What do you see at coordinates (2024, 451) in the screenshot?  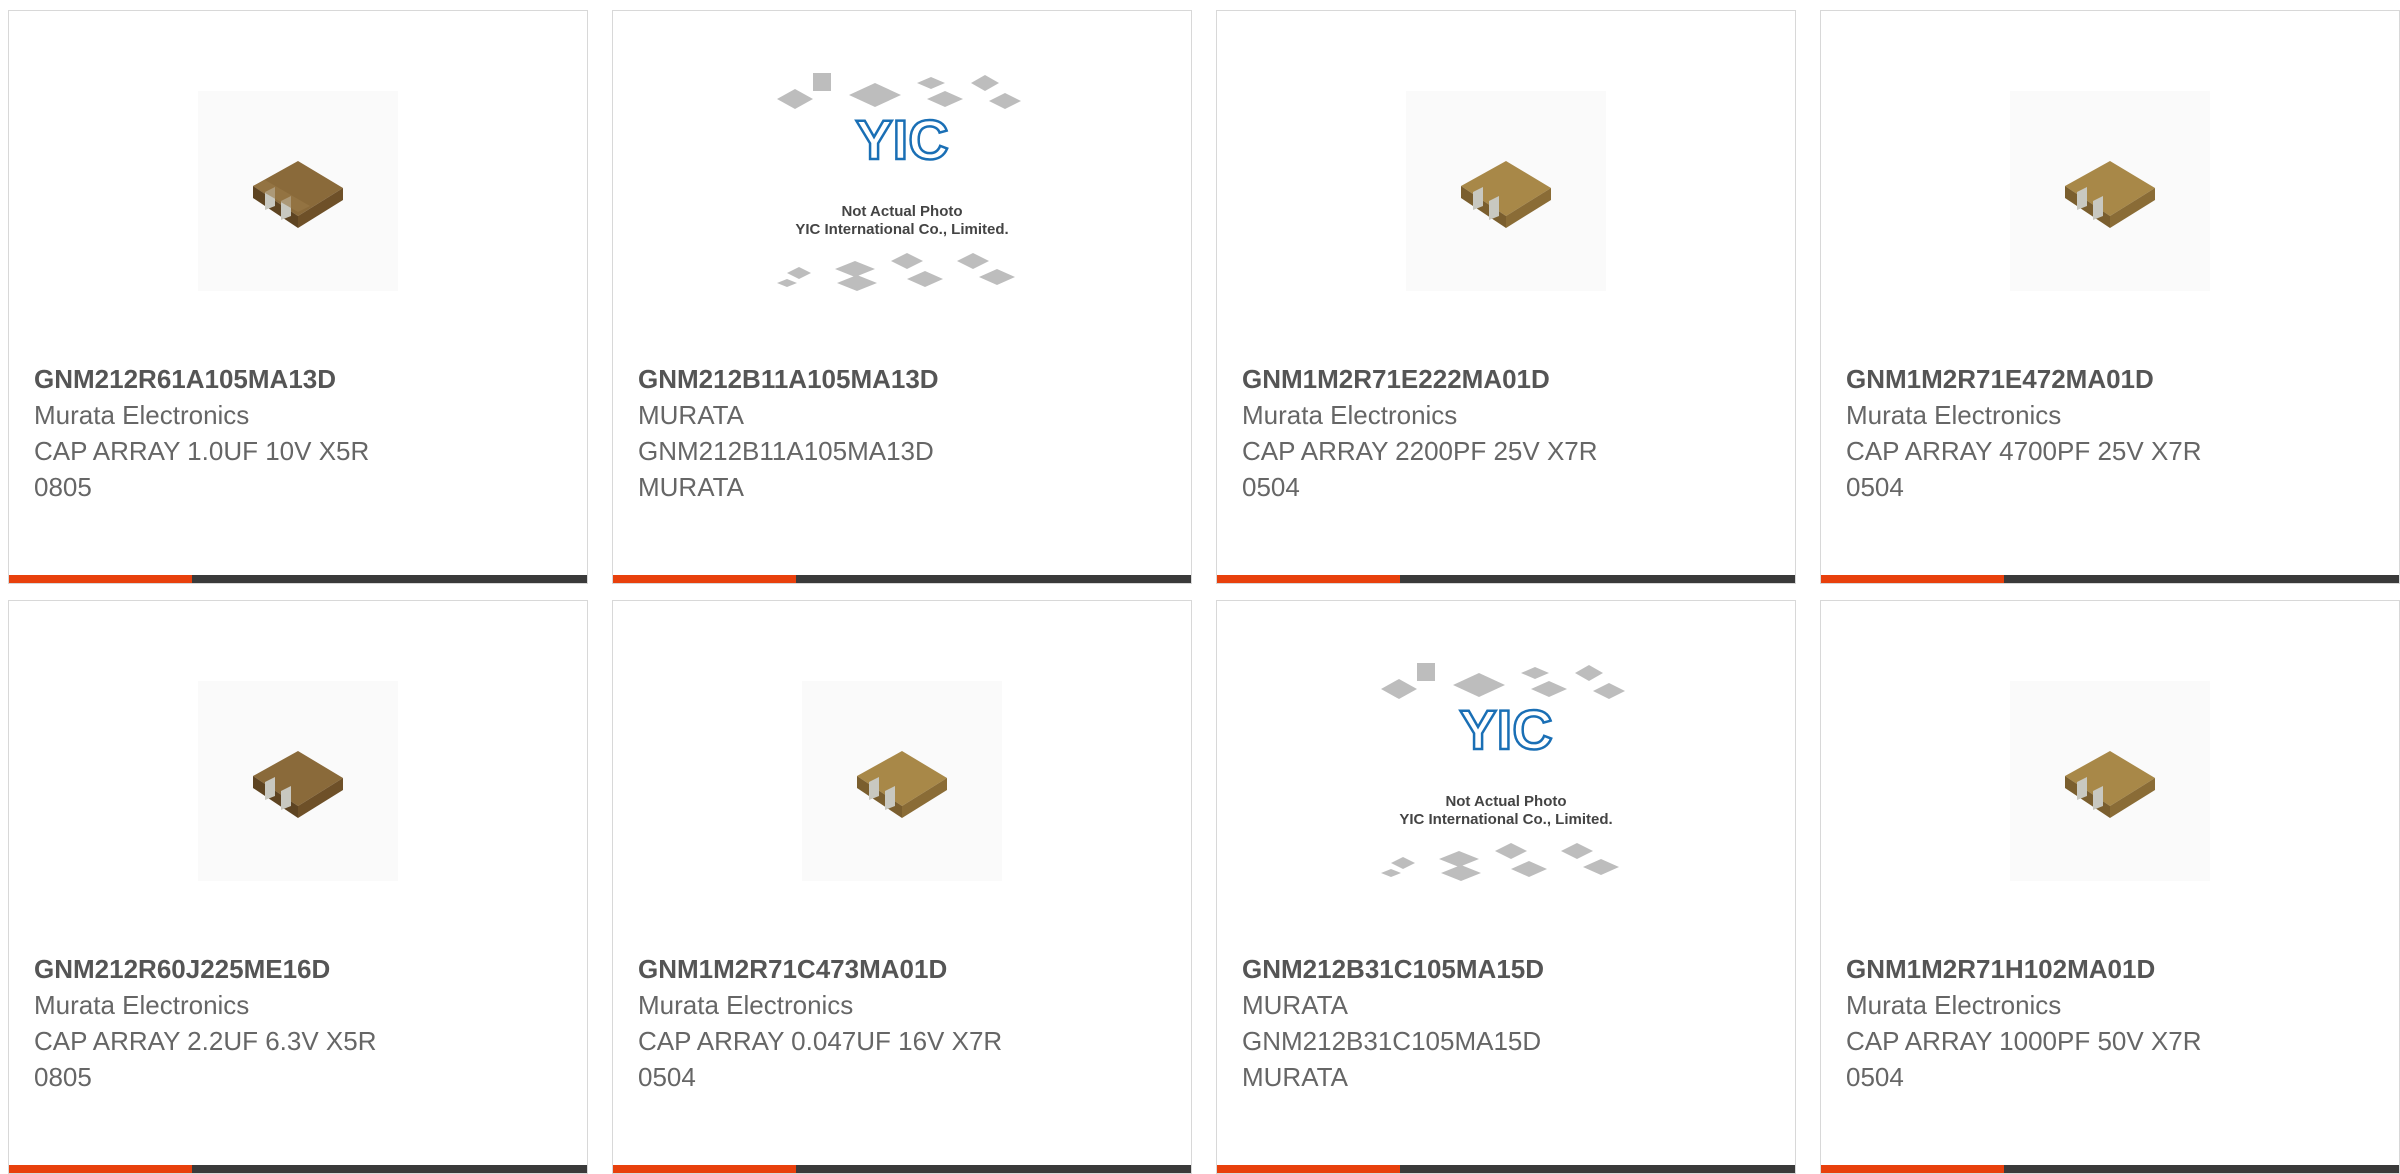 I see `description: CAP ARRAY 4700PF 25V X7R` at bounding box center [2024, 451].